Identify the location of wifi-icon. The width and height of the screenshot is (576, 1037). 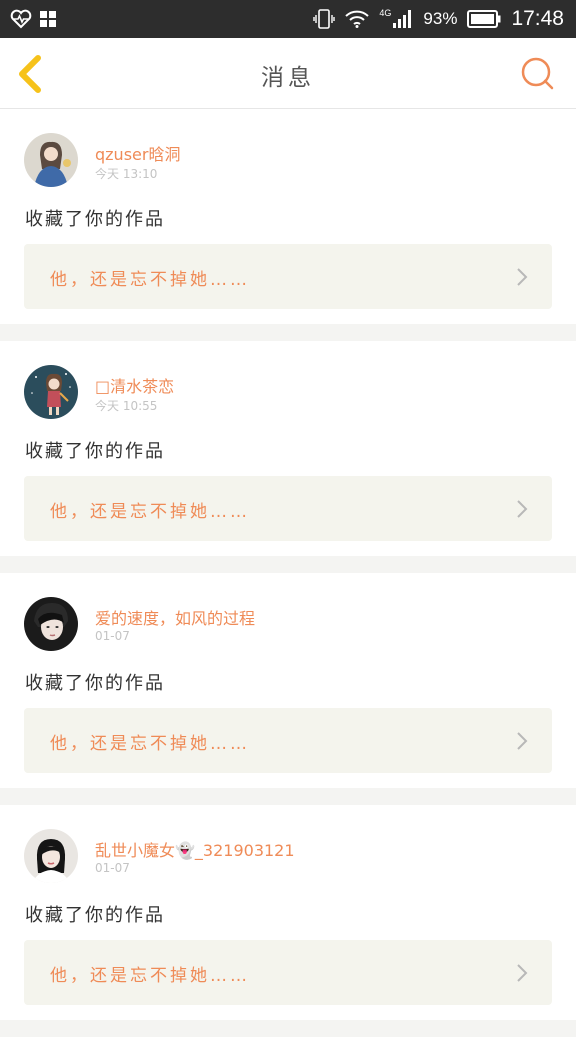
(357, 19).